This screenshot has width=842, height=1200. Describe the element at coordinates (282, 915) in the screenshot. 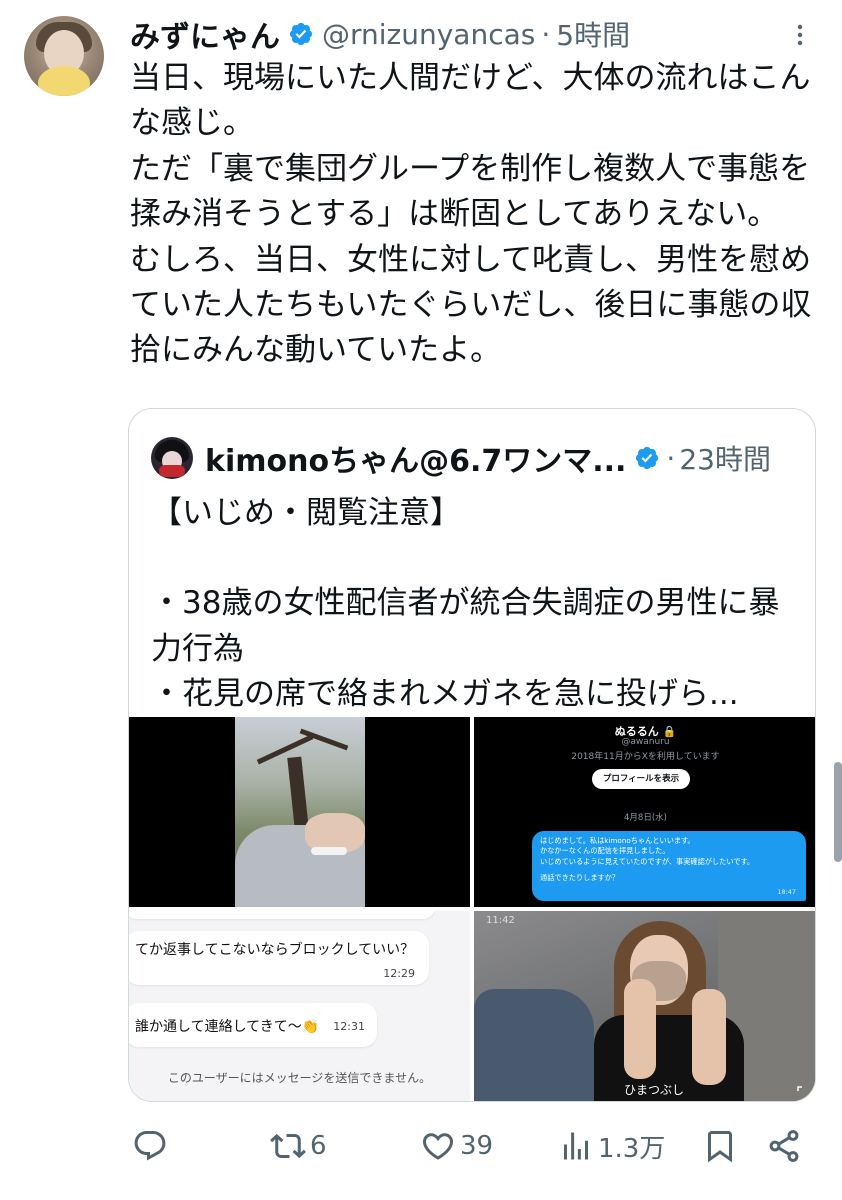

I see `chat-bubble` at that location.